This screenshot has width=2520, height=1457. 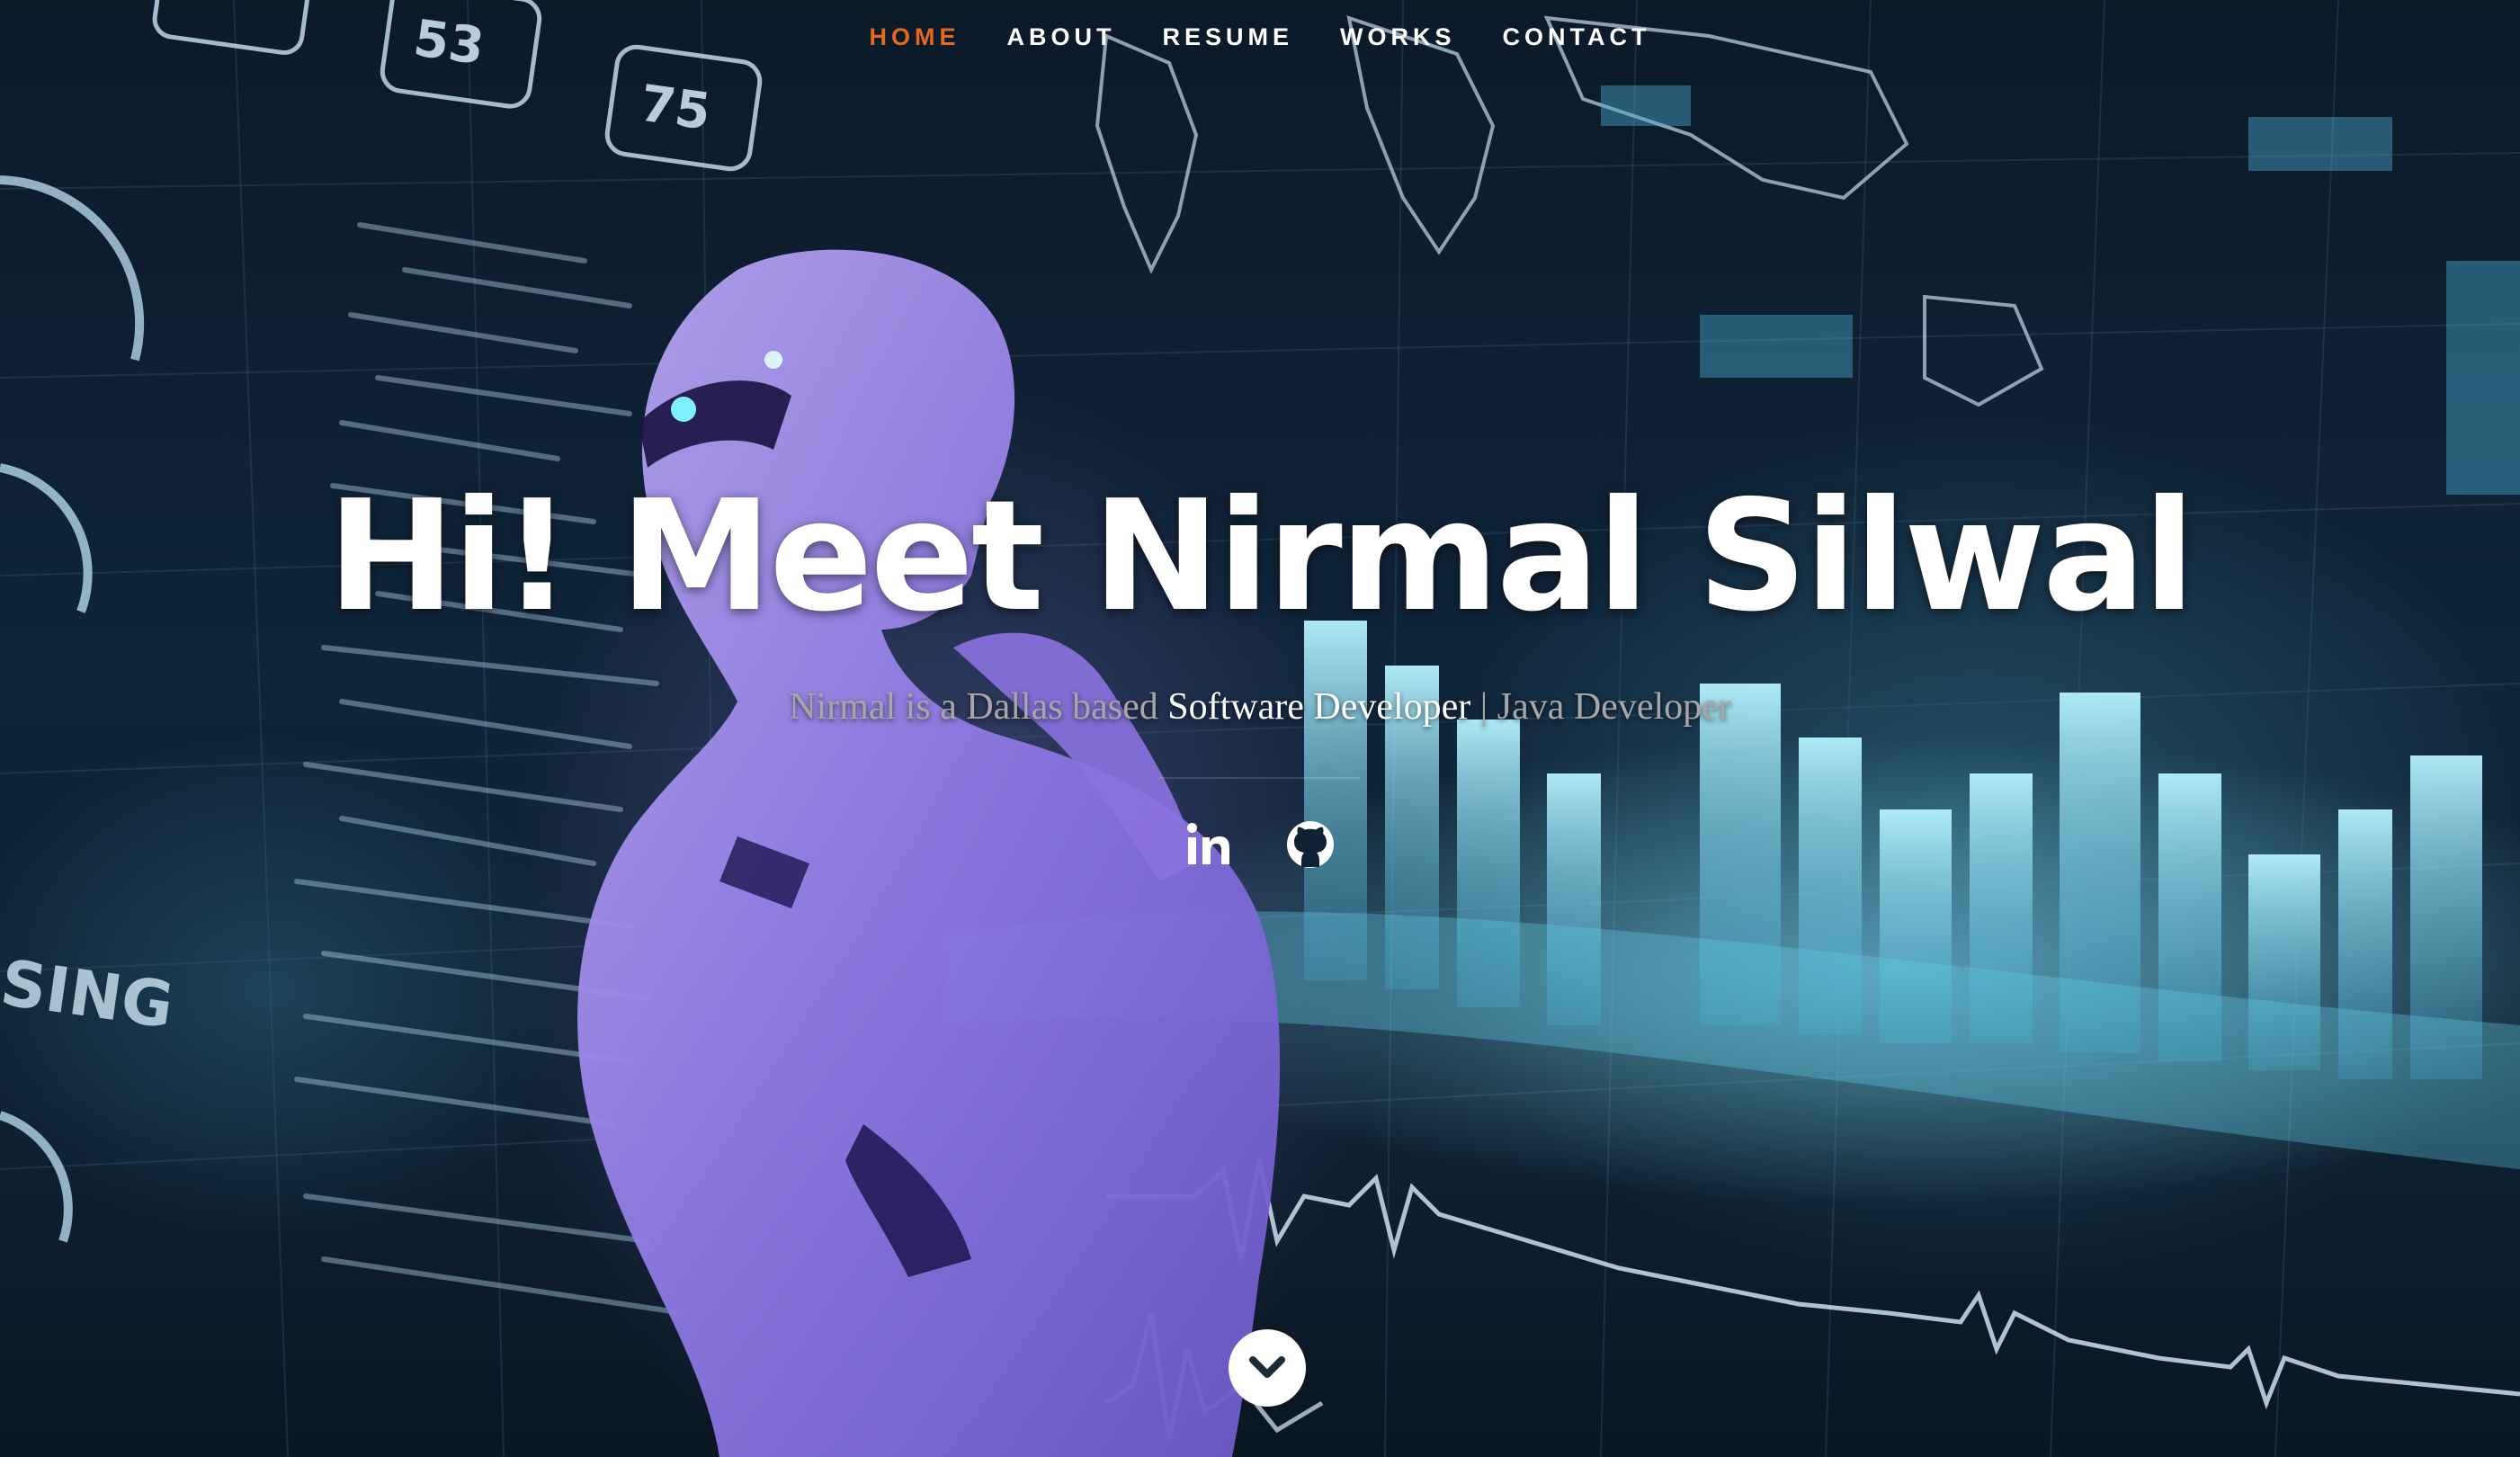 I want to click on nav-item-resume: RESUME, so click(x=1229, y=37).